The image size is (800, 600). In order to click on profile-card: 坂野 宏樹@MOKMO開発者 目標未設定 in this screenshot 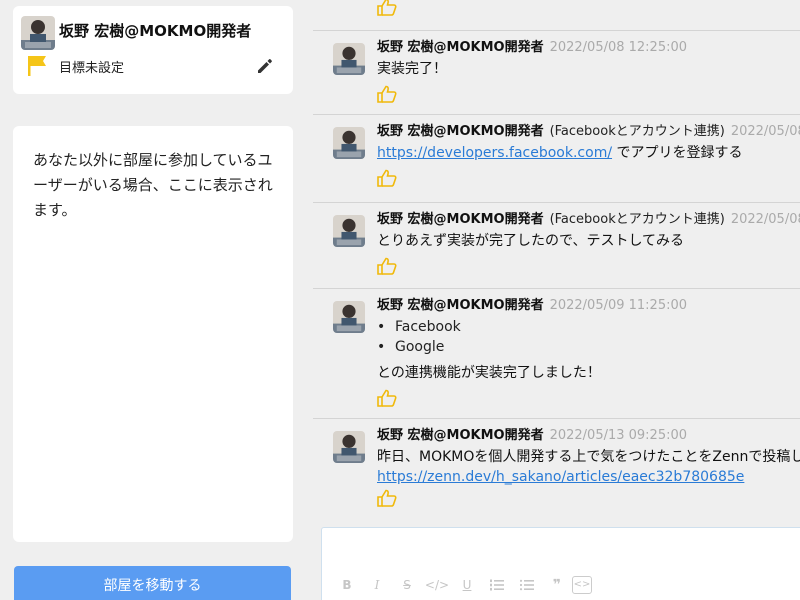, I will do `click(153, 50)`.